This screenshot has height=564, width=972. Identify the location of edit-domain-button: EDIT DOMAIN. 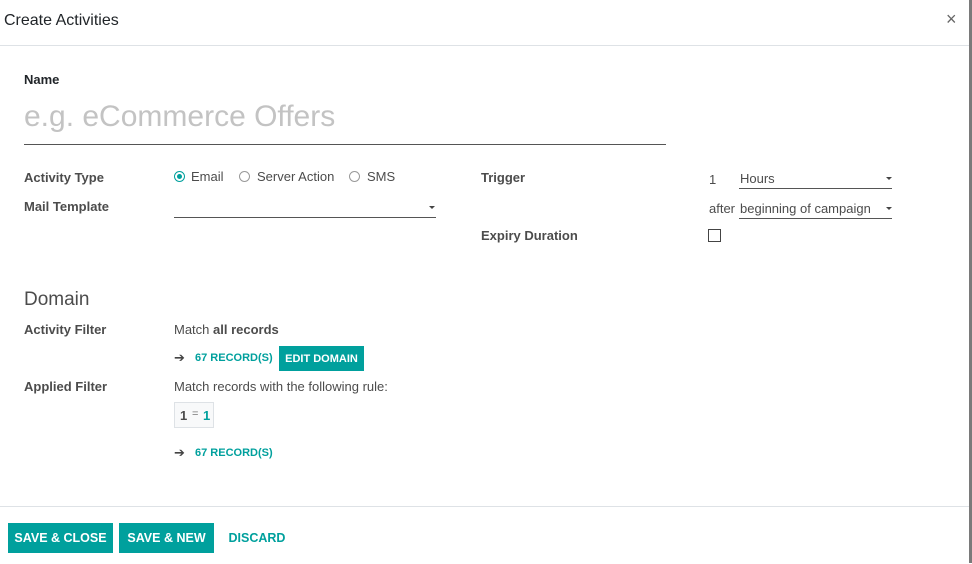
(321, 358).